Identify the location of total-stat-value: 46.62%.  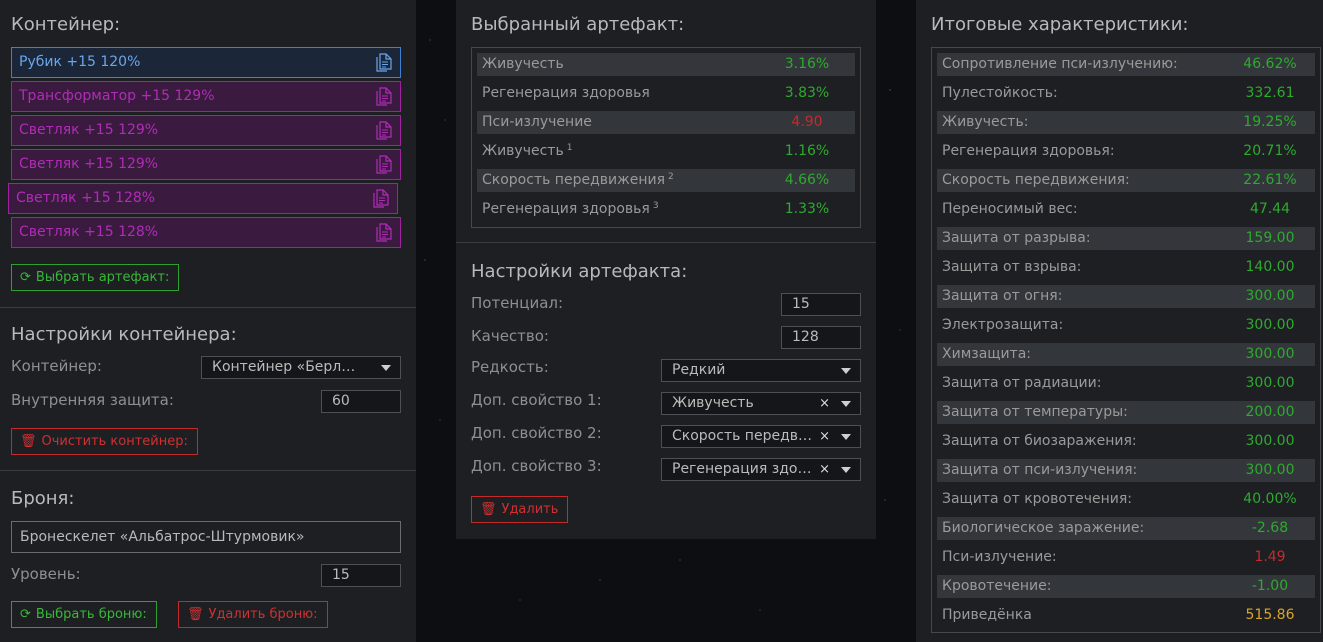
(1270, 64).